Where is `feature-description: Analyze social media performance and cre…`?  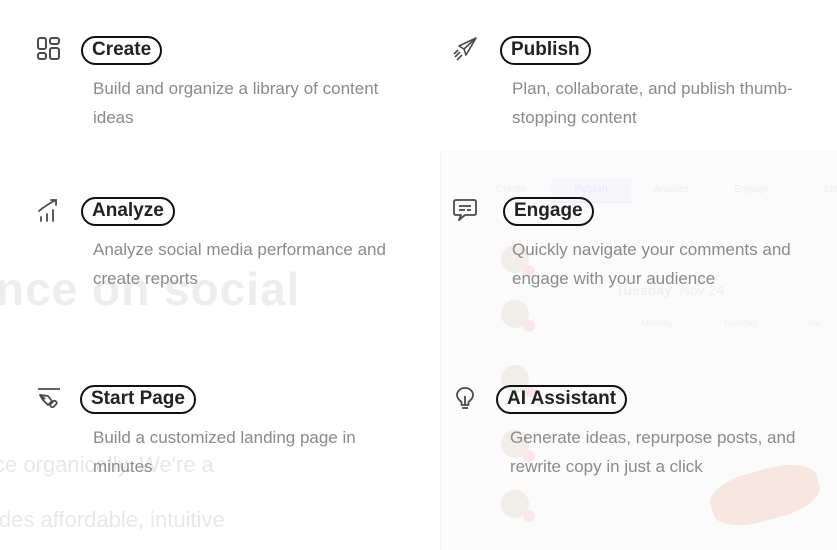 feature-description: Analyze social media performance and cre… is located at coordinates (239, 264).